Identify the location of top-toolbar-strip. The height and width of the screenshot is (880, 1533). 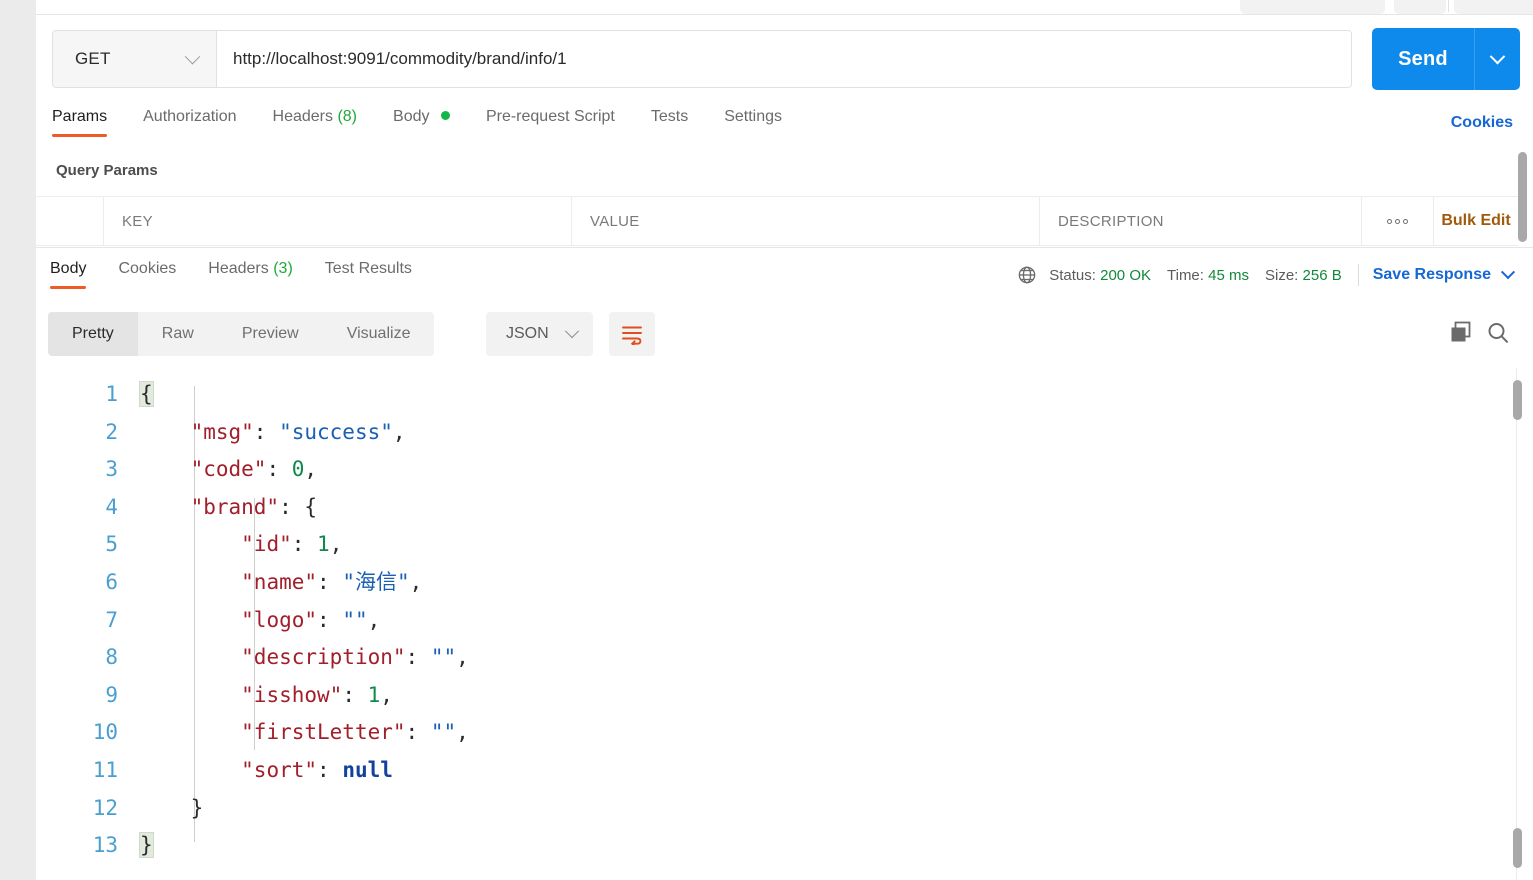
(784, 7).